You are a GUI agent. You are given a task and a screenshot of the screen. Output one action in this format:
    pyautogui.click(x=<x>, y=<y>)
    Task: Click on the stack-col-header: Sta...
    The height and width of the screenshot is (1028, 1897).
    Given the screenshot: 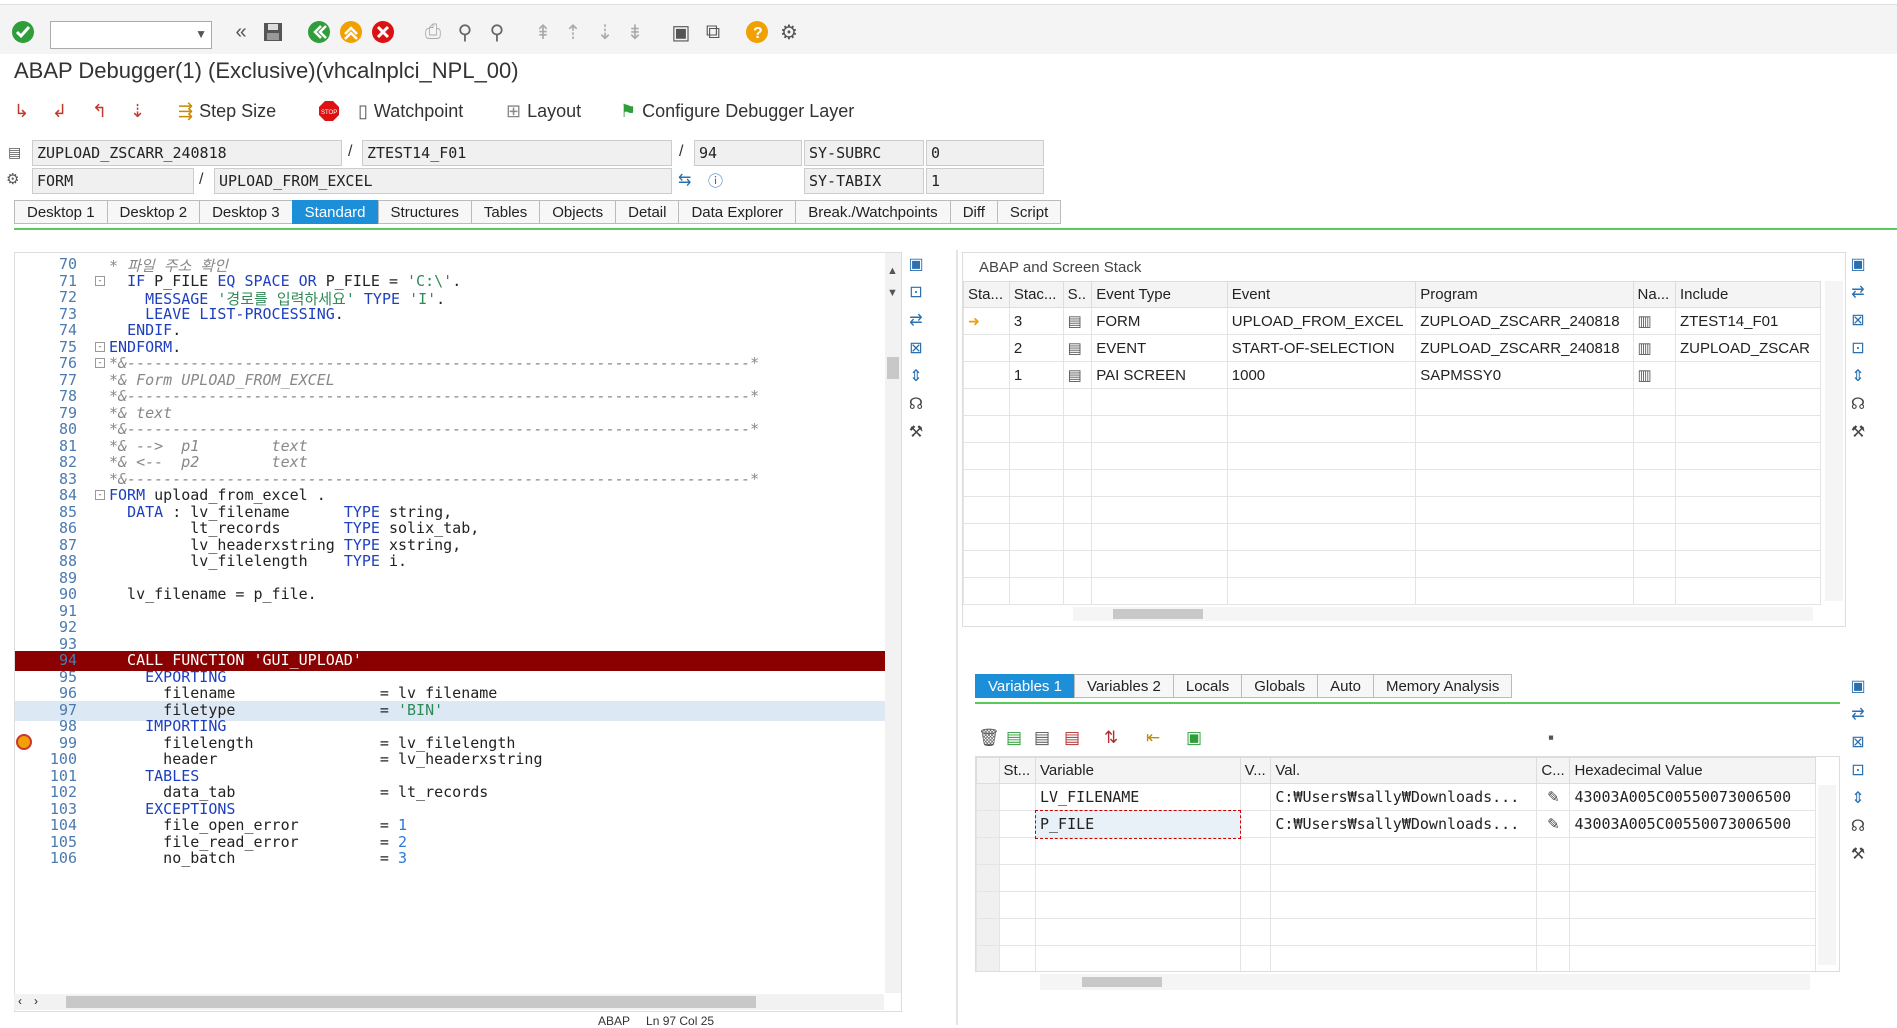 What is the action you would take?
    pyautogui.click(x=986, y=294)
    